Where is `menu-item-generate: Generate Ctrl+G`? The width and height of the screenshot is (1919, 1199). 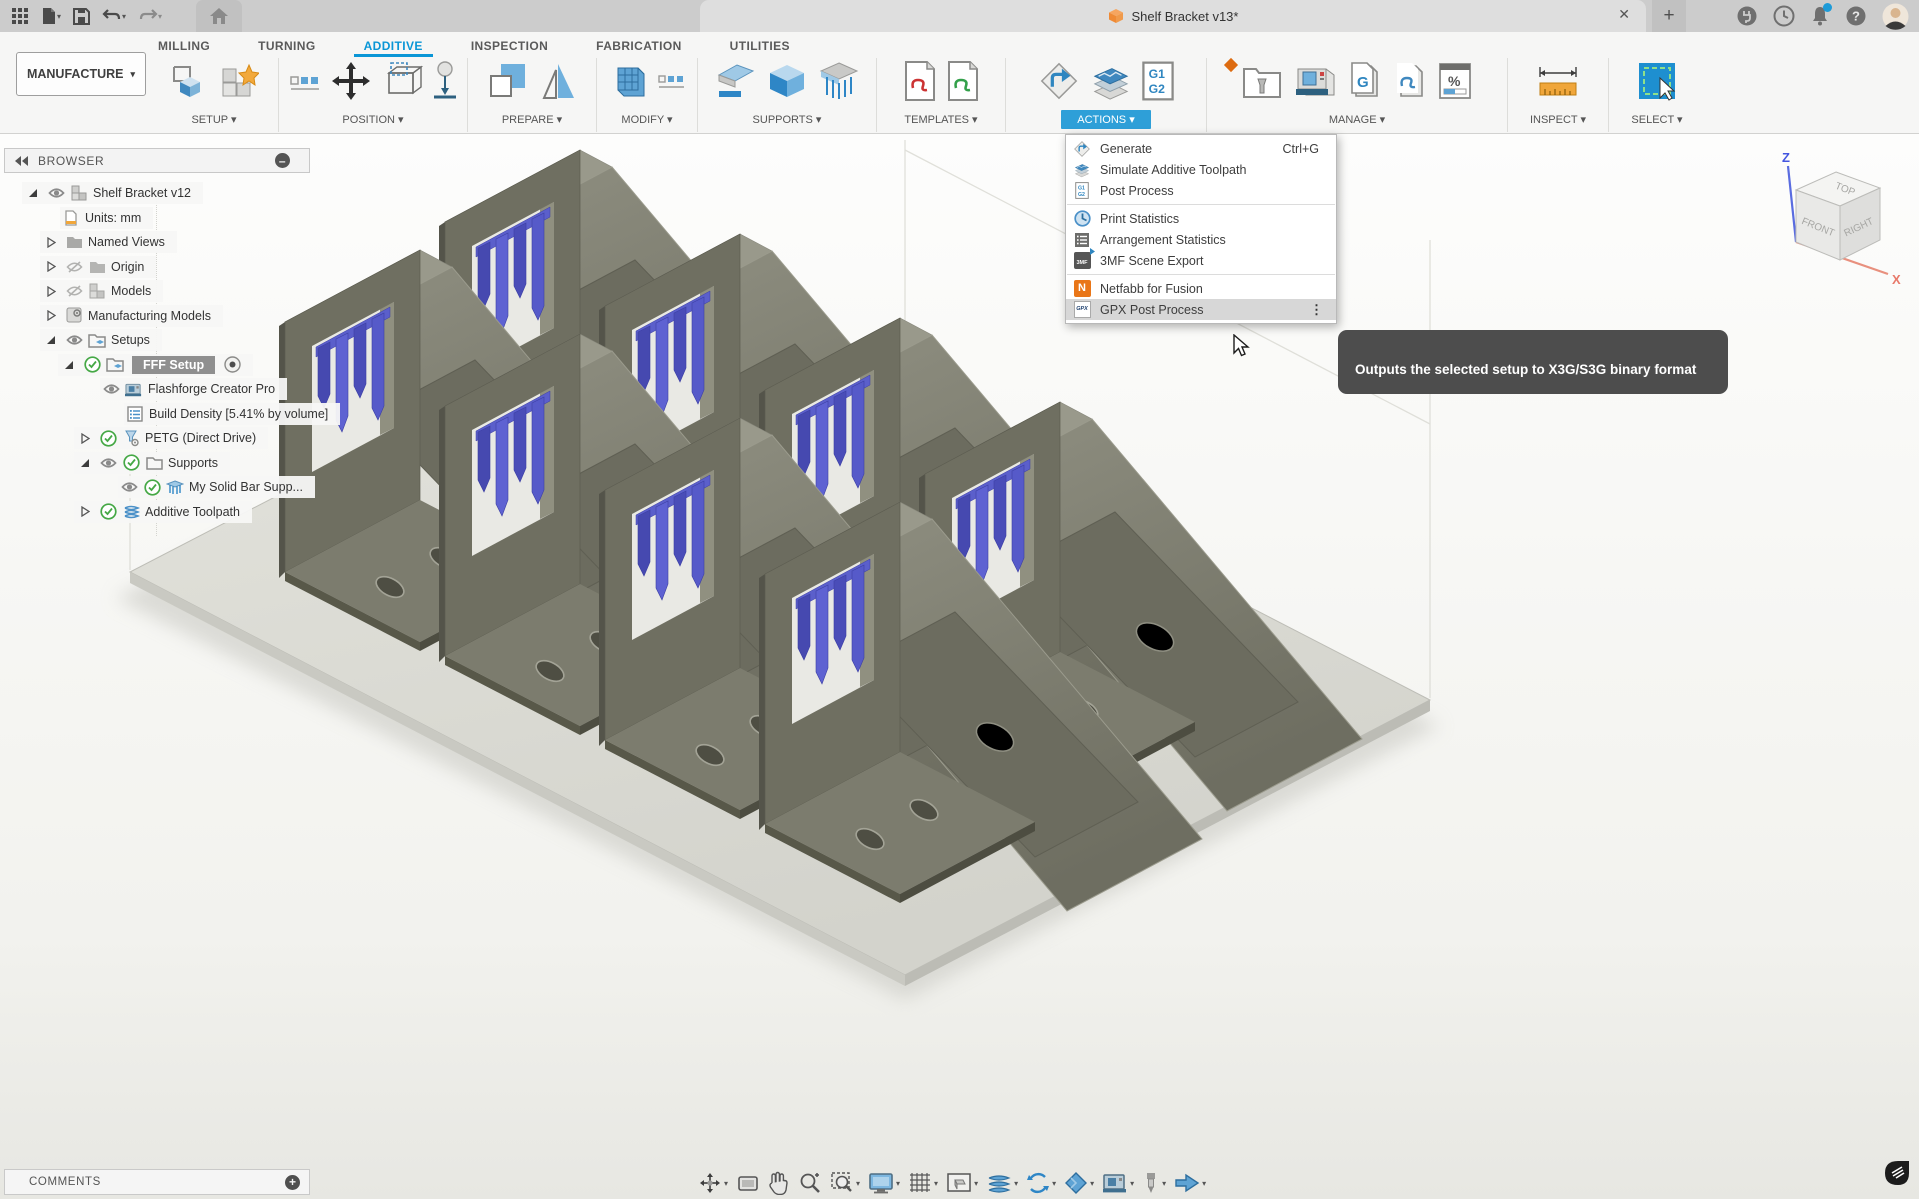
menu-item-generate: Generate Ctrl+G is located at coordinates (1201, 148).